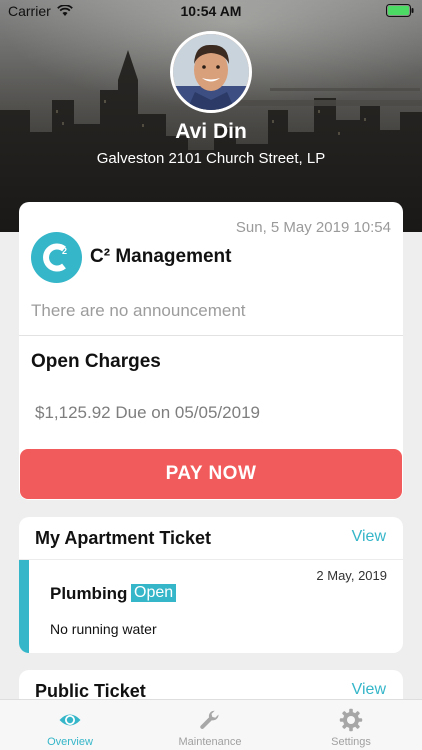 This screenshot has height=750, width=422. What do you see at coordinates (70, 742) in the screenshot?
I see `tab-overview-label: Overview` at bounding box center [70, 742].